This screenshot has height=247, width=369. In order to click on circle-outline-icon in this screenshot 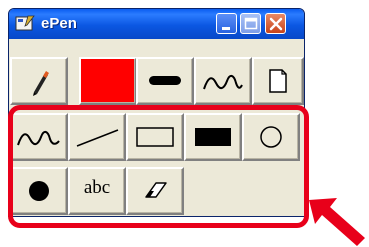, I will do `click(271, 137)`.